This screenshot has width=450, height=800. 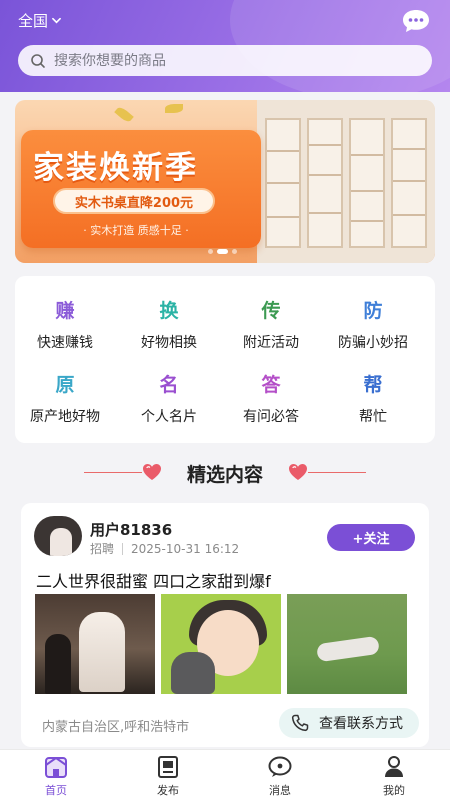 I want to click on profile-icon, so click(x=394, y=766).